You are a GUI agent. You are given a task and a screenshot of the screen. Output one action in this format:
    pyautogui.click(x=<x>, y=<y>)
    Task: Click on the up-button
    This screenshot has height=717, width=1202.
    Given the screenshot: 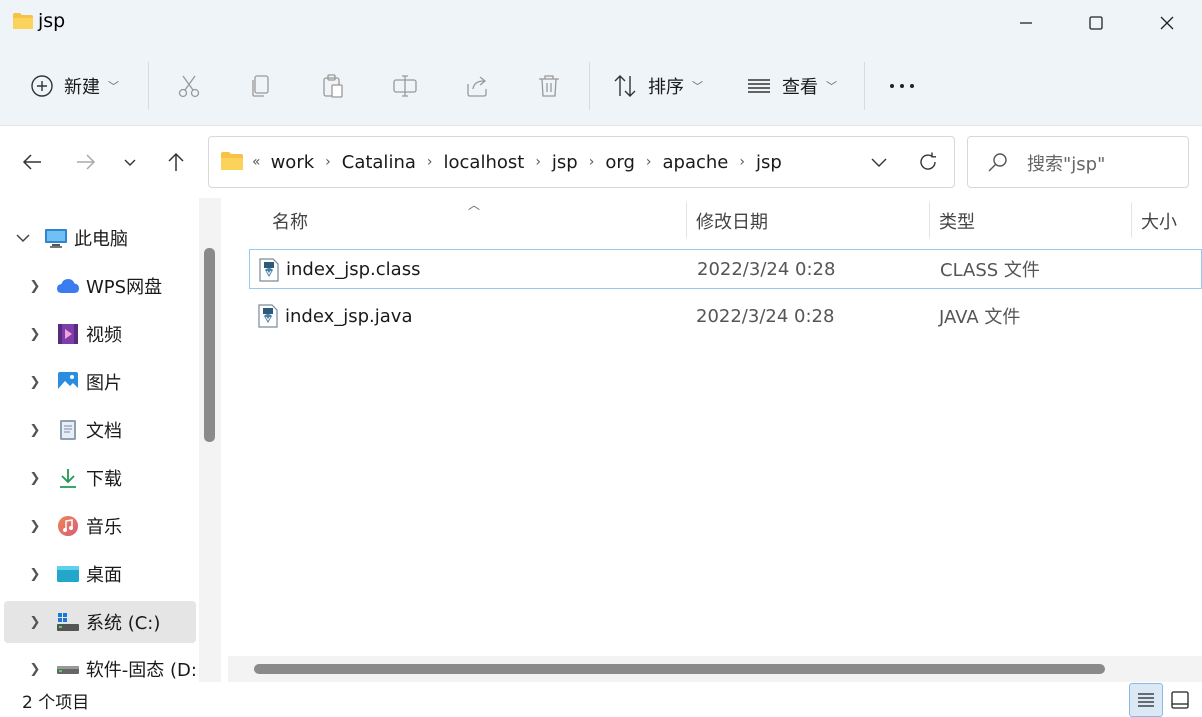 What is the action you would take?
    pyautogui.click(x=176, y=162)
    